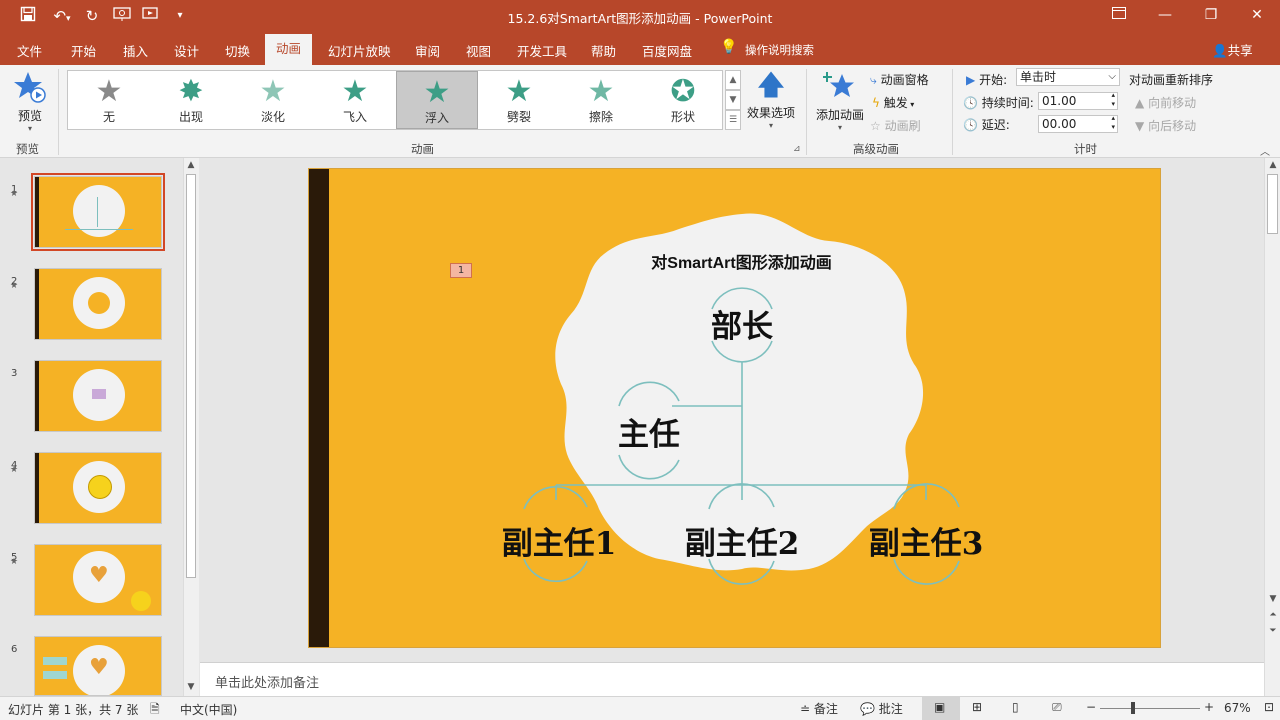 The height and width of the screenshot is (720, 1280). Describe the element at coordinates (478, 50) in the screenshot. I see `tab-view: 视图` at that location.